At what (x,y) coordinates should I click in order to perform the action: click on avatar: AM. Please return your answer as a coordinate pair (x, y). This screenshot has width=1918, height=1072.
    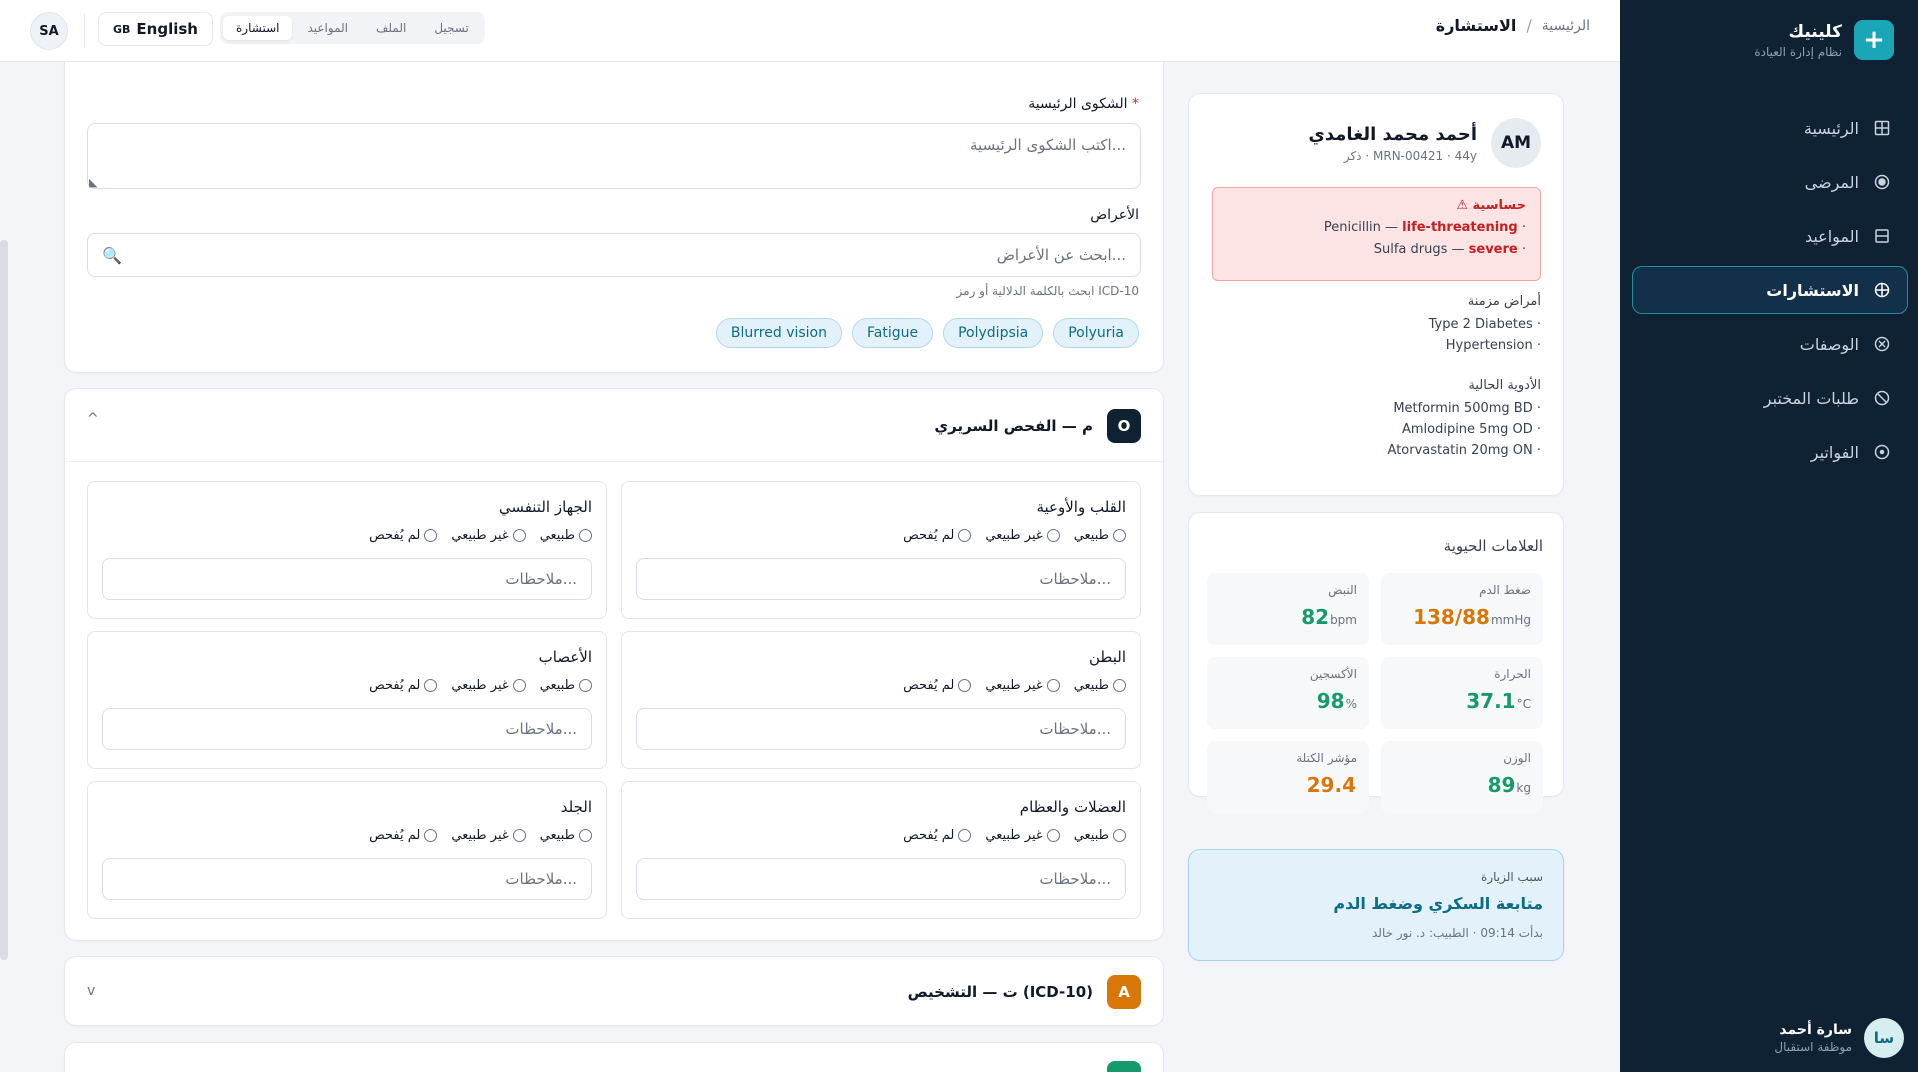
    Looking at the image, I should click on (1516, 143).